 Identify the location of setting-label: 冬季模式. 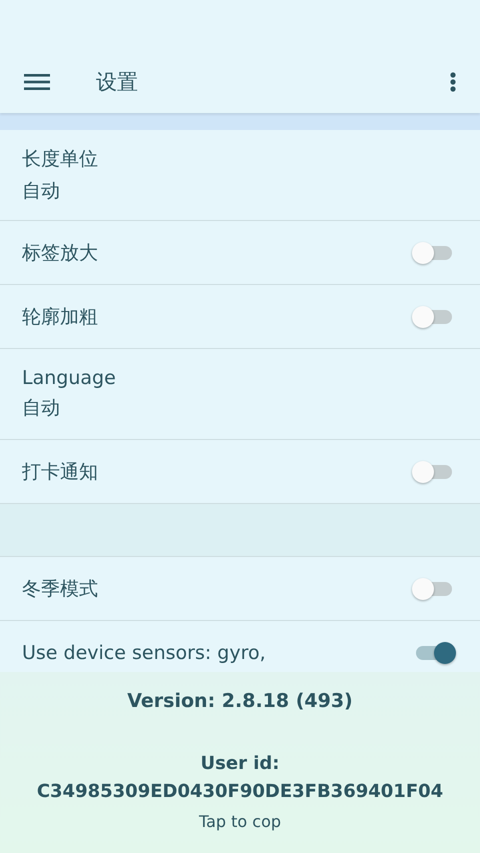
(60, 589).